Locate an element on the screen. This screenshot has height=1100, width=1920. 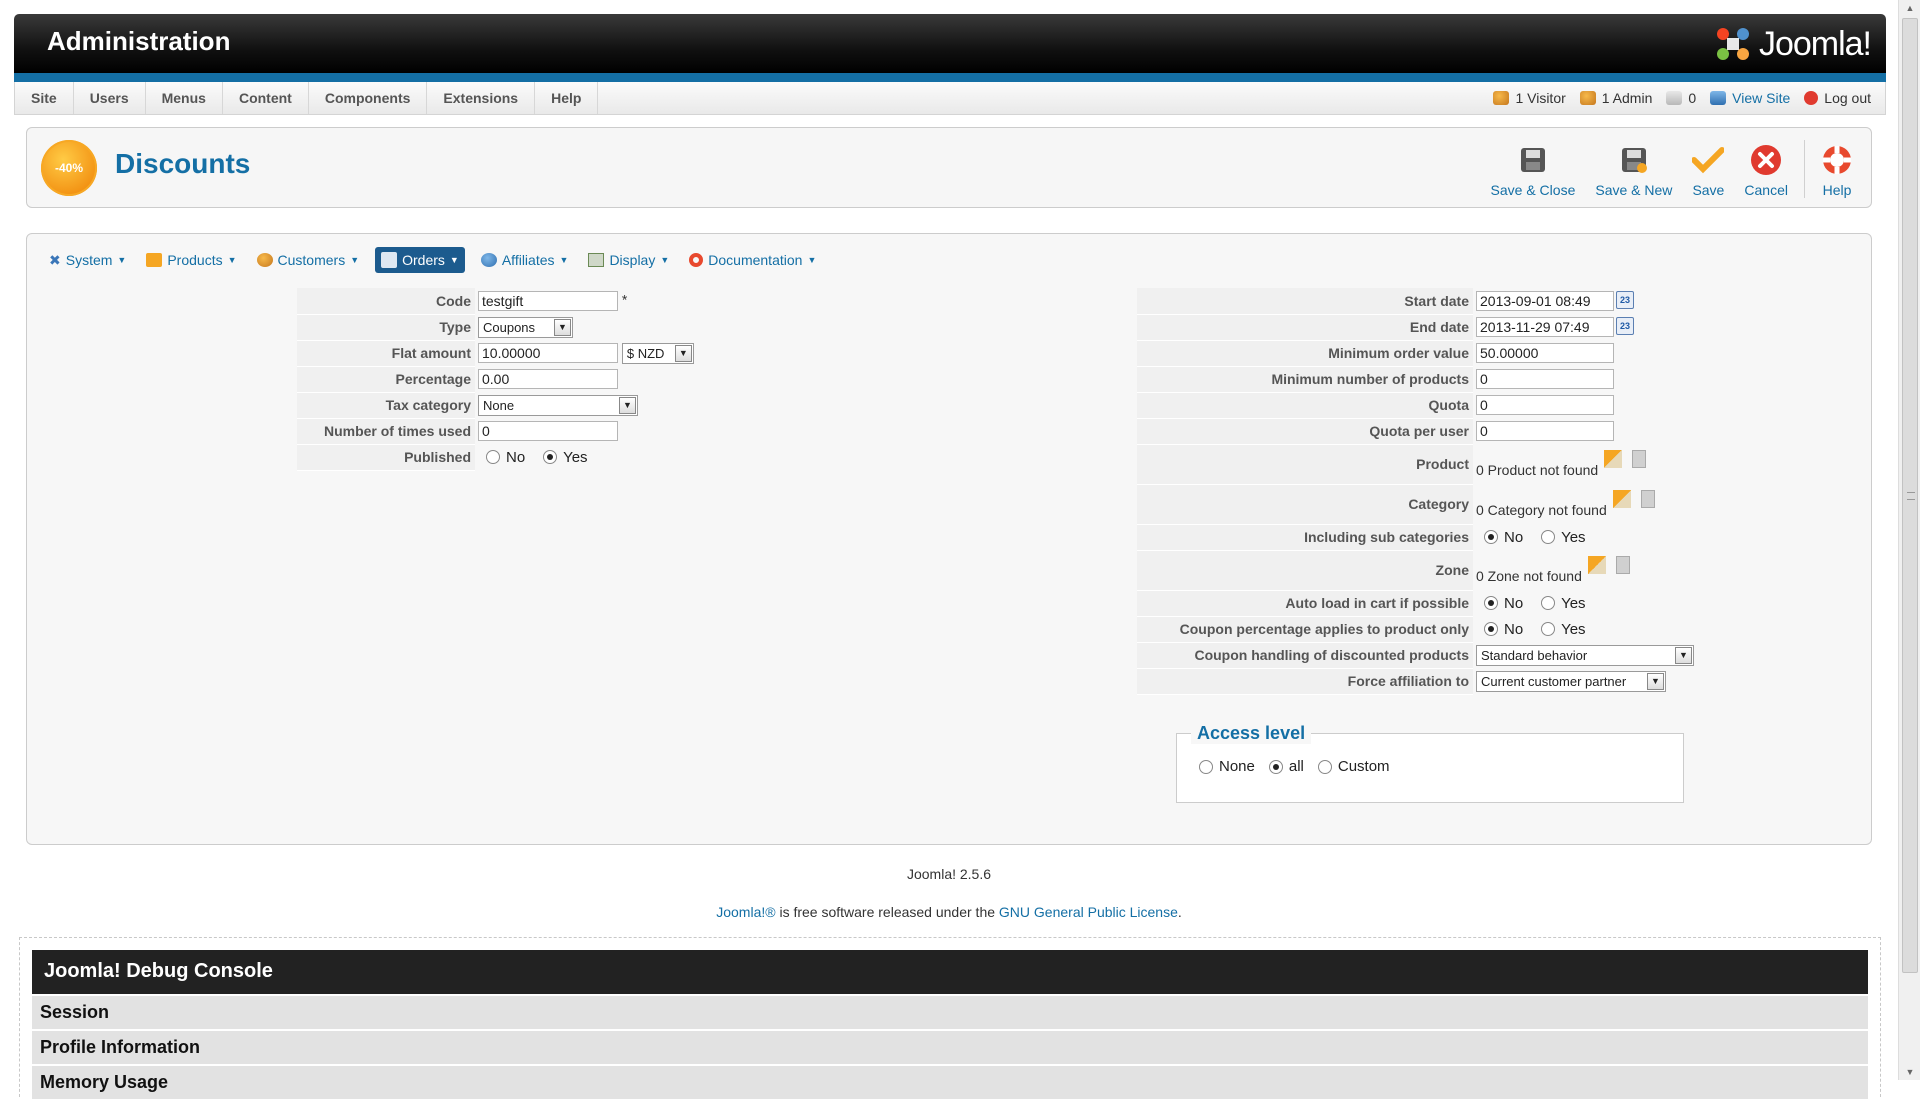
type-row: Type Coupons ▼ is located at coordinates (507, 327).